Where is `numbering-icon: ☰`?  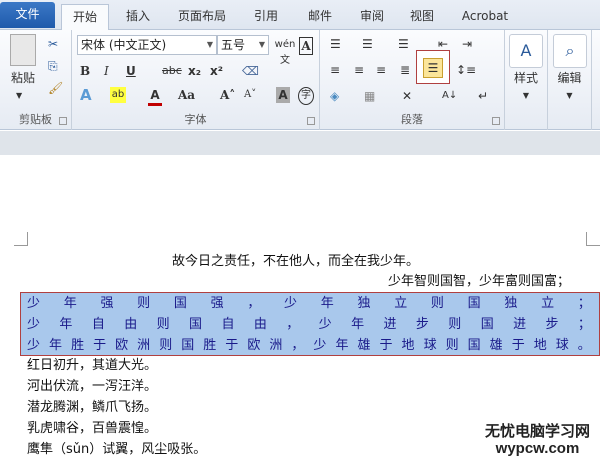 numbering-icon: ☰ is located at coordinates (367, 44).